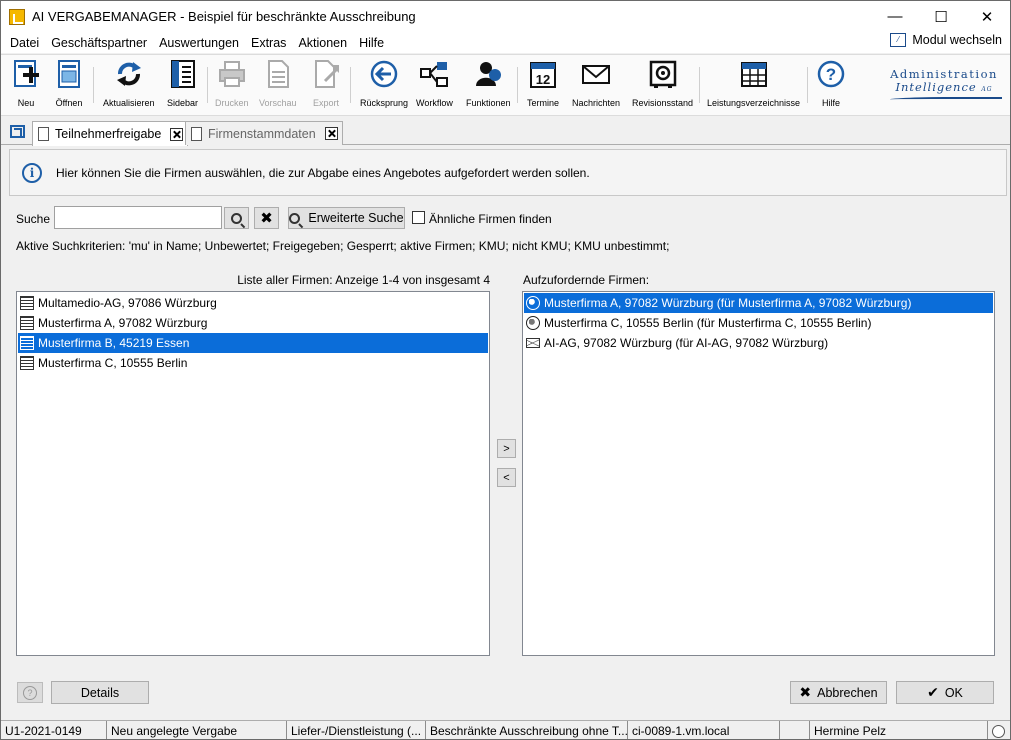 The width and height of the screenshot is (1011, 740). What do you see at coordinates (488, 83) in the screenshot?
I see `toolbar-funktionen-button: Funktionen` at bounding box center [488, 83].